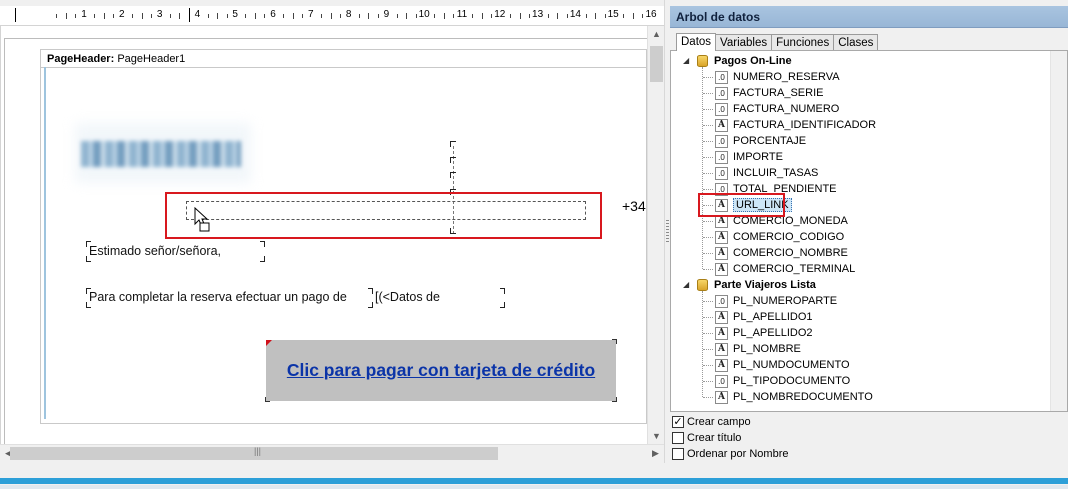  Describe the element at coordinates (575, 14) in the screenshot. I see `ruler-number: 14` at that location.